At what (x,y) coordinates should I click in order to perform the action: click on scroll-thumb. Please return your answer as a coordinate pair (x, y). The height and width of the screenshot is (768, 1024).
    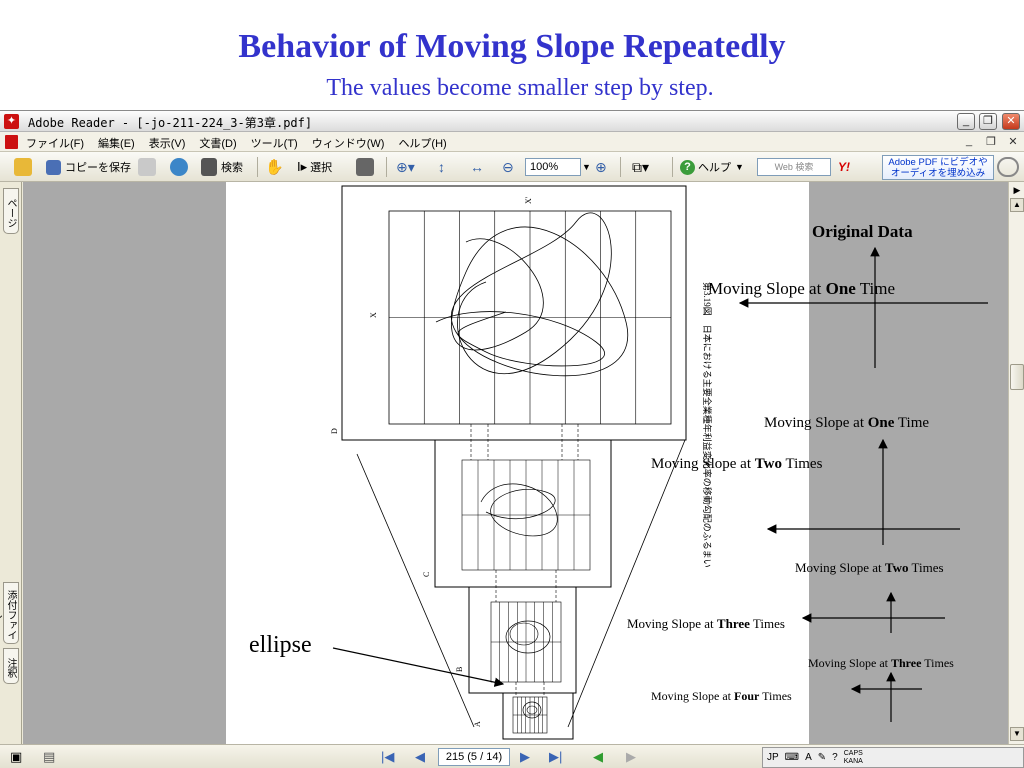
    Looking at the image, I should click on (1017, 377).